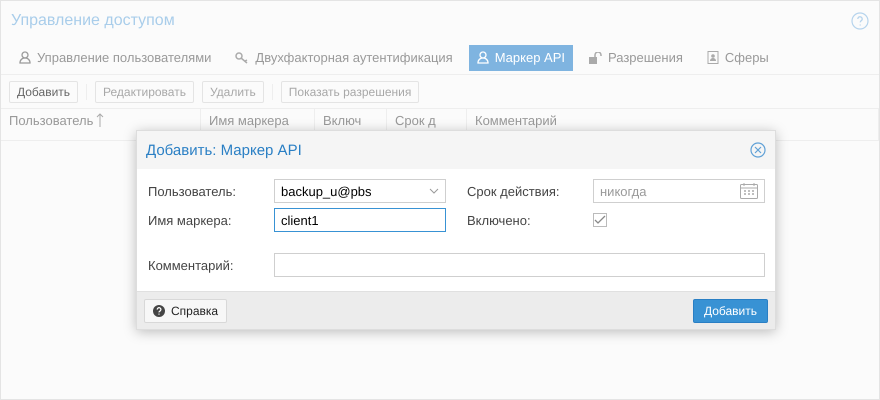  What do you see at coordinates (191, 265) in the screenshot?
I see `field-label: Комментарий:` at bounding box center [191, 265].